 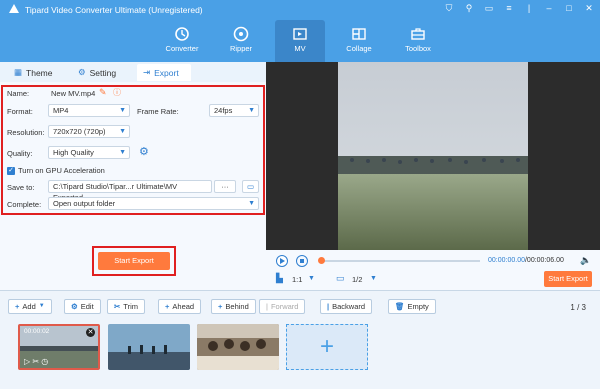 What do you see at coordinates (90, 332) in the screenshot?
I see `remove-clip-icon: ✕` at bounding box center [90, 332].